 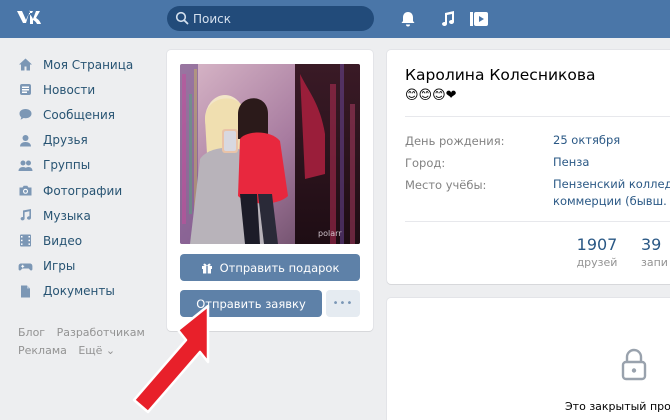 I want to click on vk-logo, so click(x=32, y=19).